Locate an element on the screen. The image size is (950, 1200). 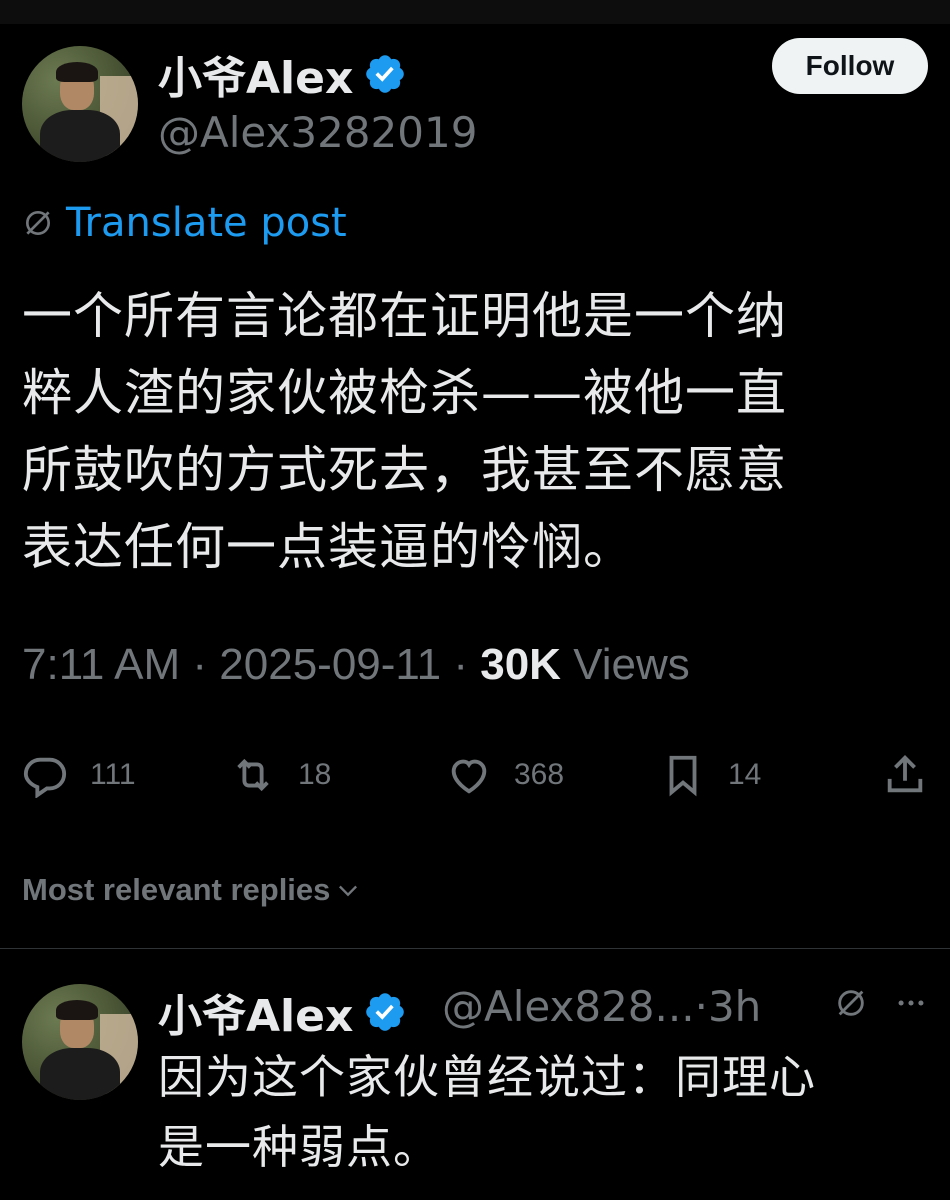
reply-icons is located at coordinates (881, 1003).